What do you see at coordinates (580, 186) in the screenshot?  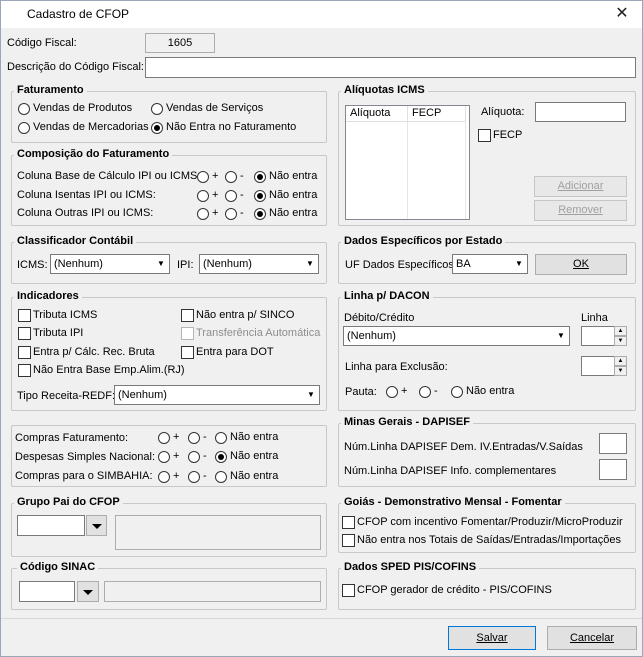 I see `adicionar-button: Adicionar` at bounding box center [580, 186].